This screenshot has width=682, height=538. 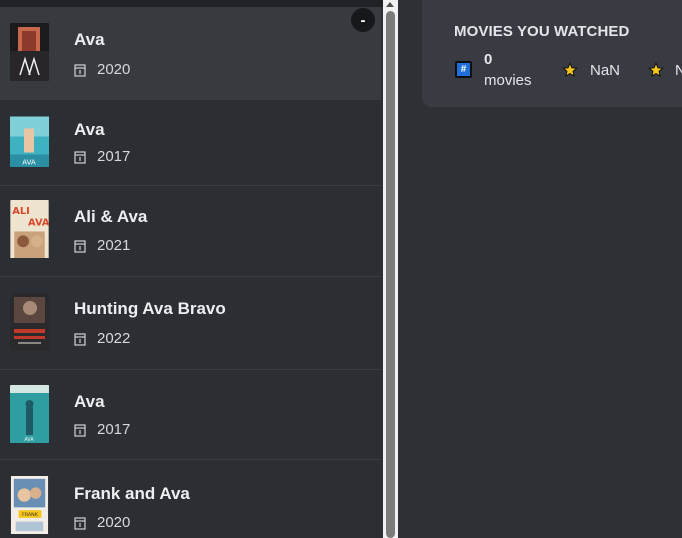 I want to click on svg-text: ALI, so click(x=21, y=211).